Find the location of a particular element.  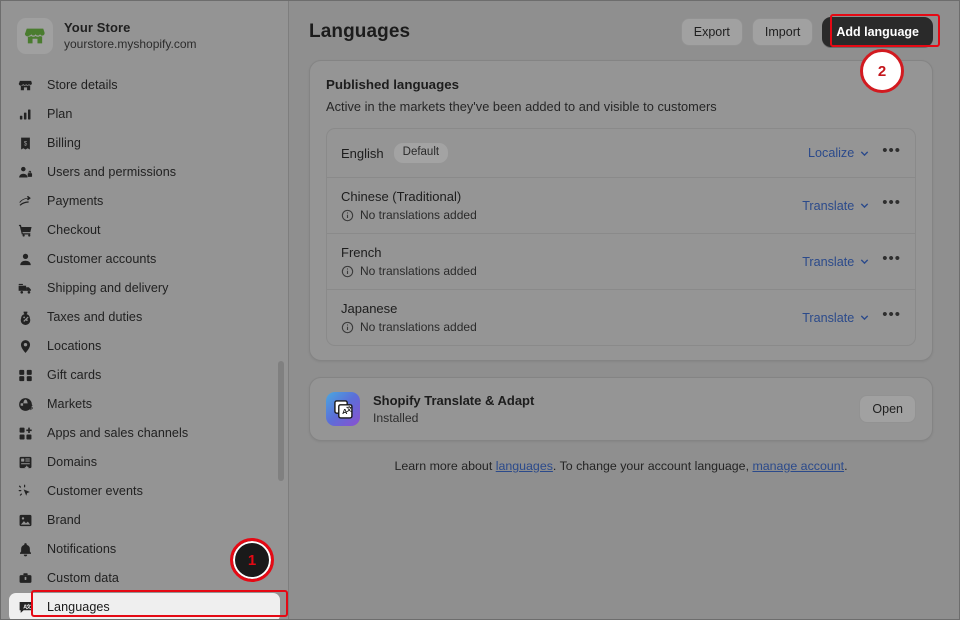

sidebar-item-apps-and-sales-channels: Apps and sales channels is located at coordinates (144, 433).